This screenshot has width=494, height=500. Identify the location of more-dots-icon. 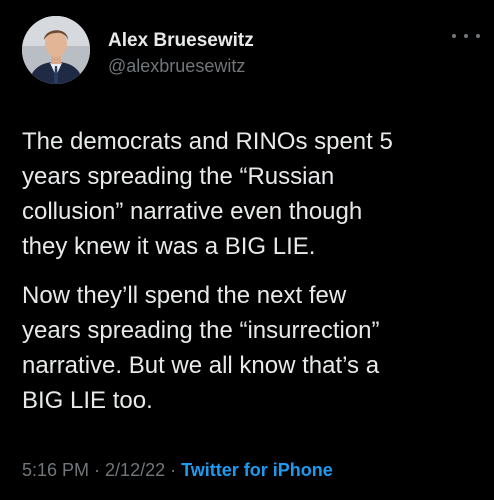
(466, 36).